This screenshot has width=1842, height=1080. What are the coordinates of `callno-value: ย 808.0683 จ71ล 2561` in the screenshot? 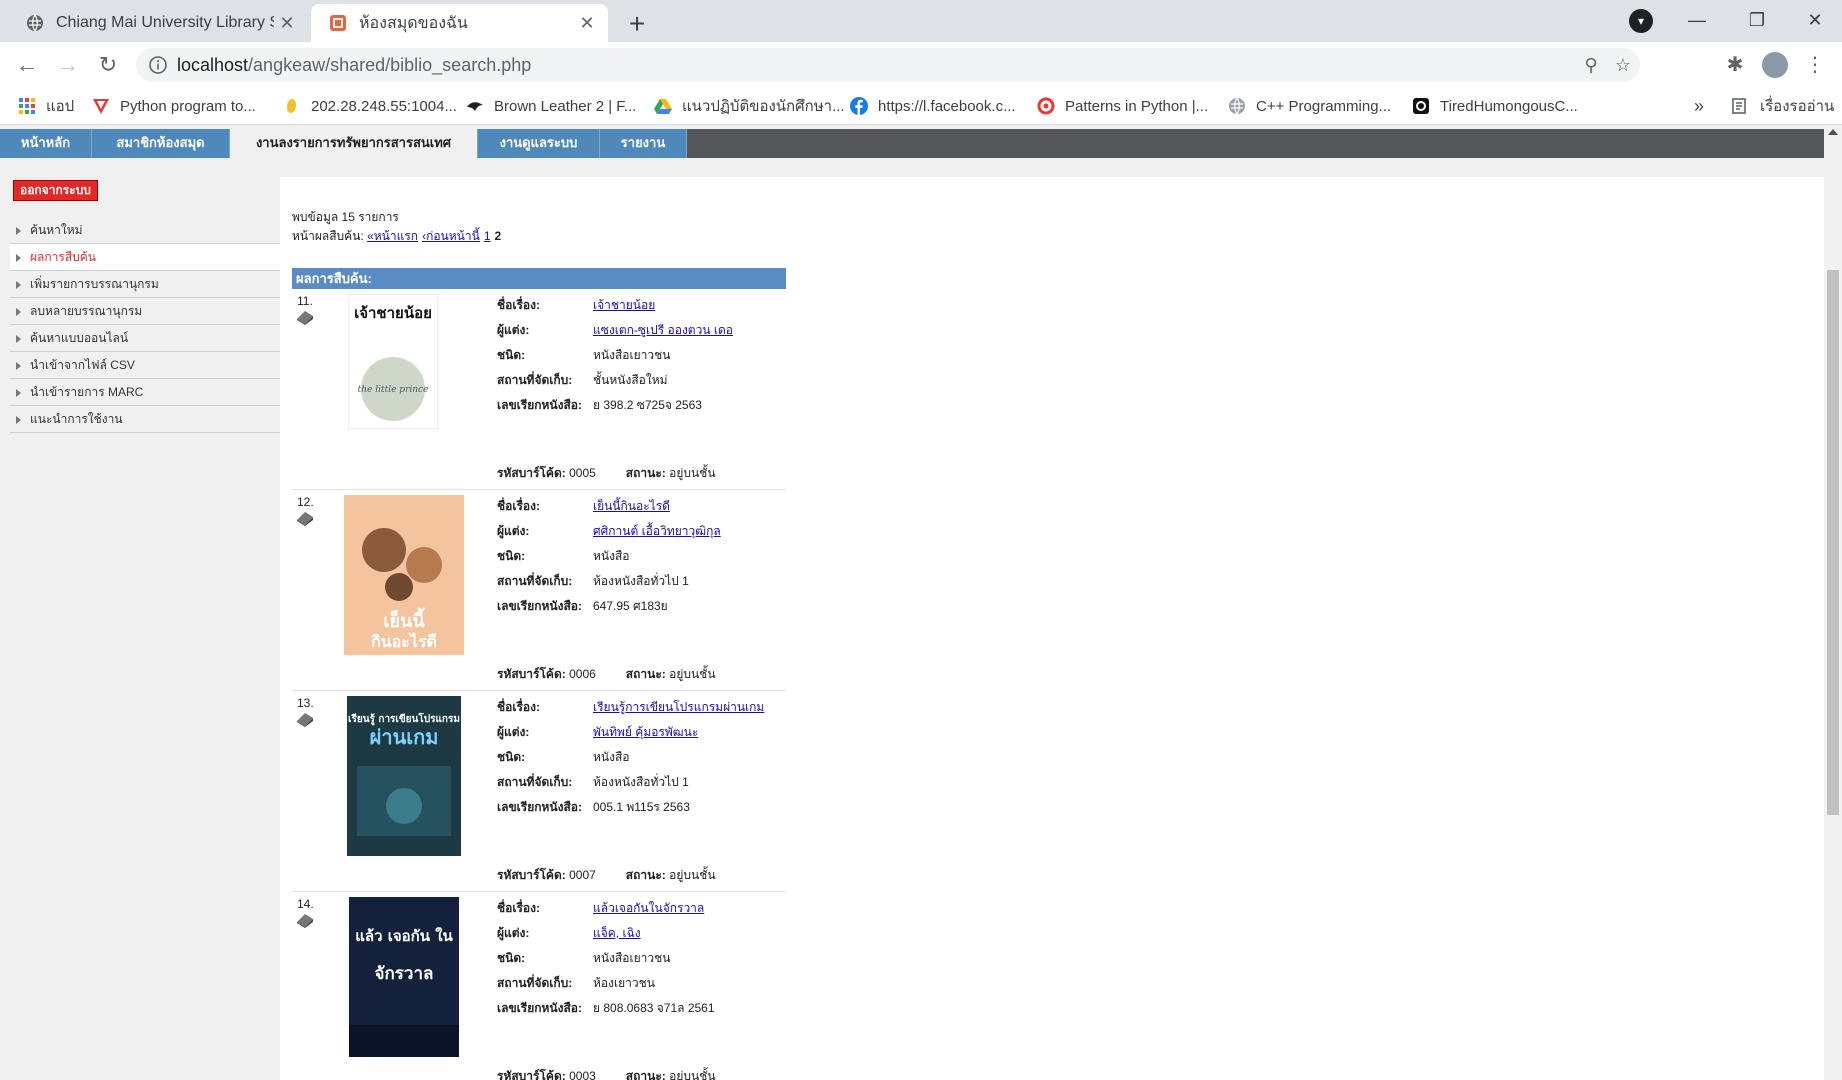 It's located at (654, 1008).